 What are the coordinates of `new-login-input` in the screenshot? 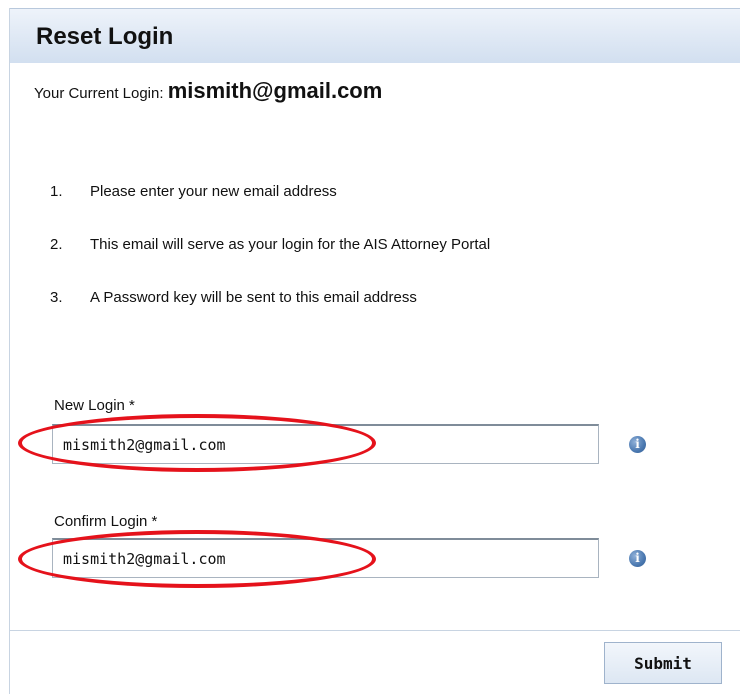 It's located at (325, 444).